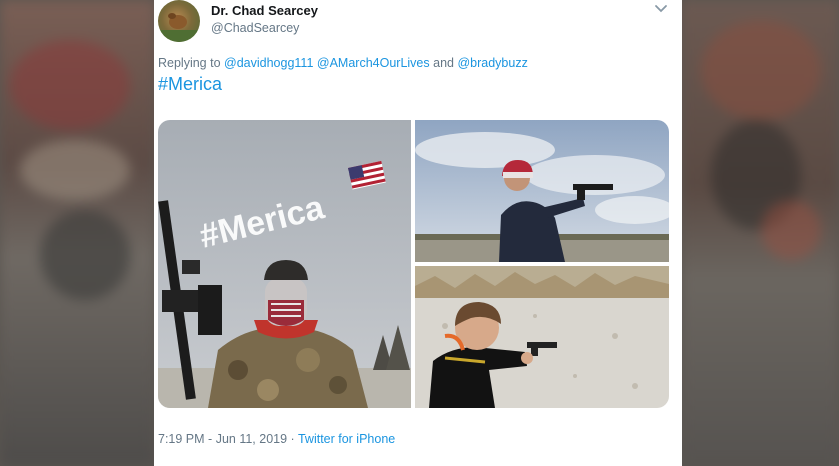 The height and width of the screenshot is (466, 839). What do you see at coordinates (189, 63) in the screenshot?
I see `replying-to-label: Replying to` at bounding box center [189, 63].